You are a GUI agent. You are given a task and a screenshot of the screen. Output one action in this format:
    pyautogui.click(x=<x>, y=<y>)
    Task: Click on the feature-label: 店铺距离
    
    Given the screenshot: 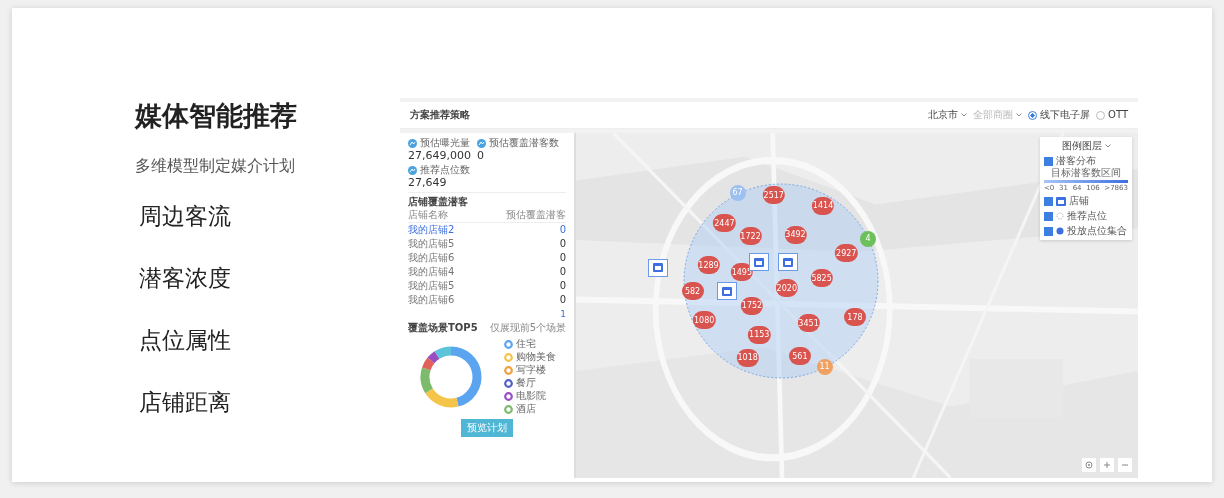 What is the action you would take?
    pyautogui.click(x=185, y=402)
    